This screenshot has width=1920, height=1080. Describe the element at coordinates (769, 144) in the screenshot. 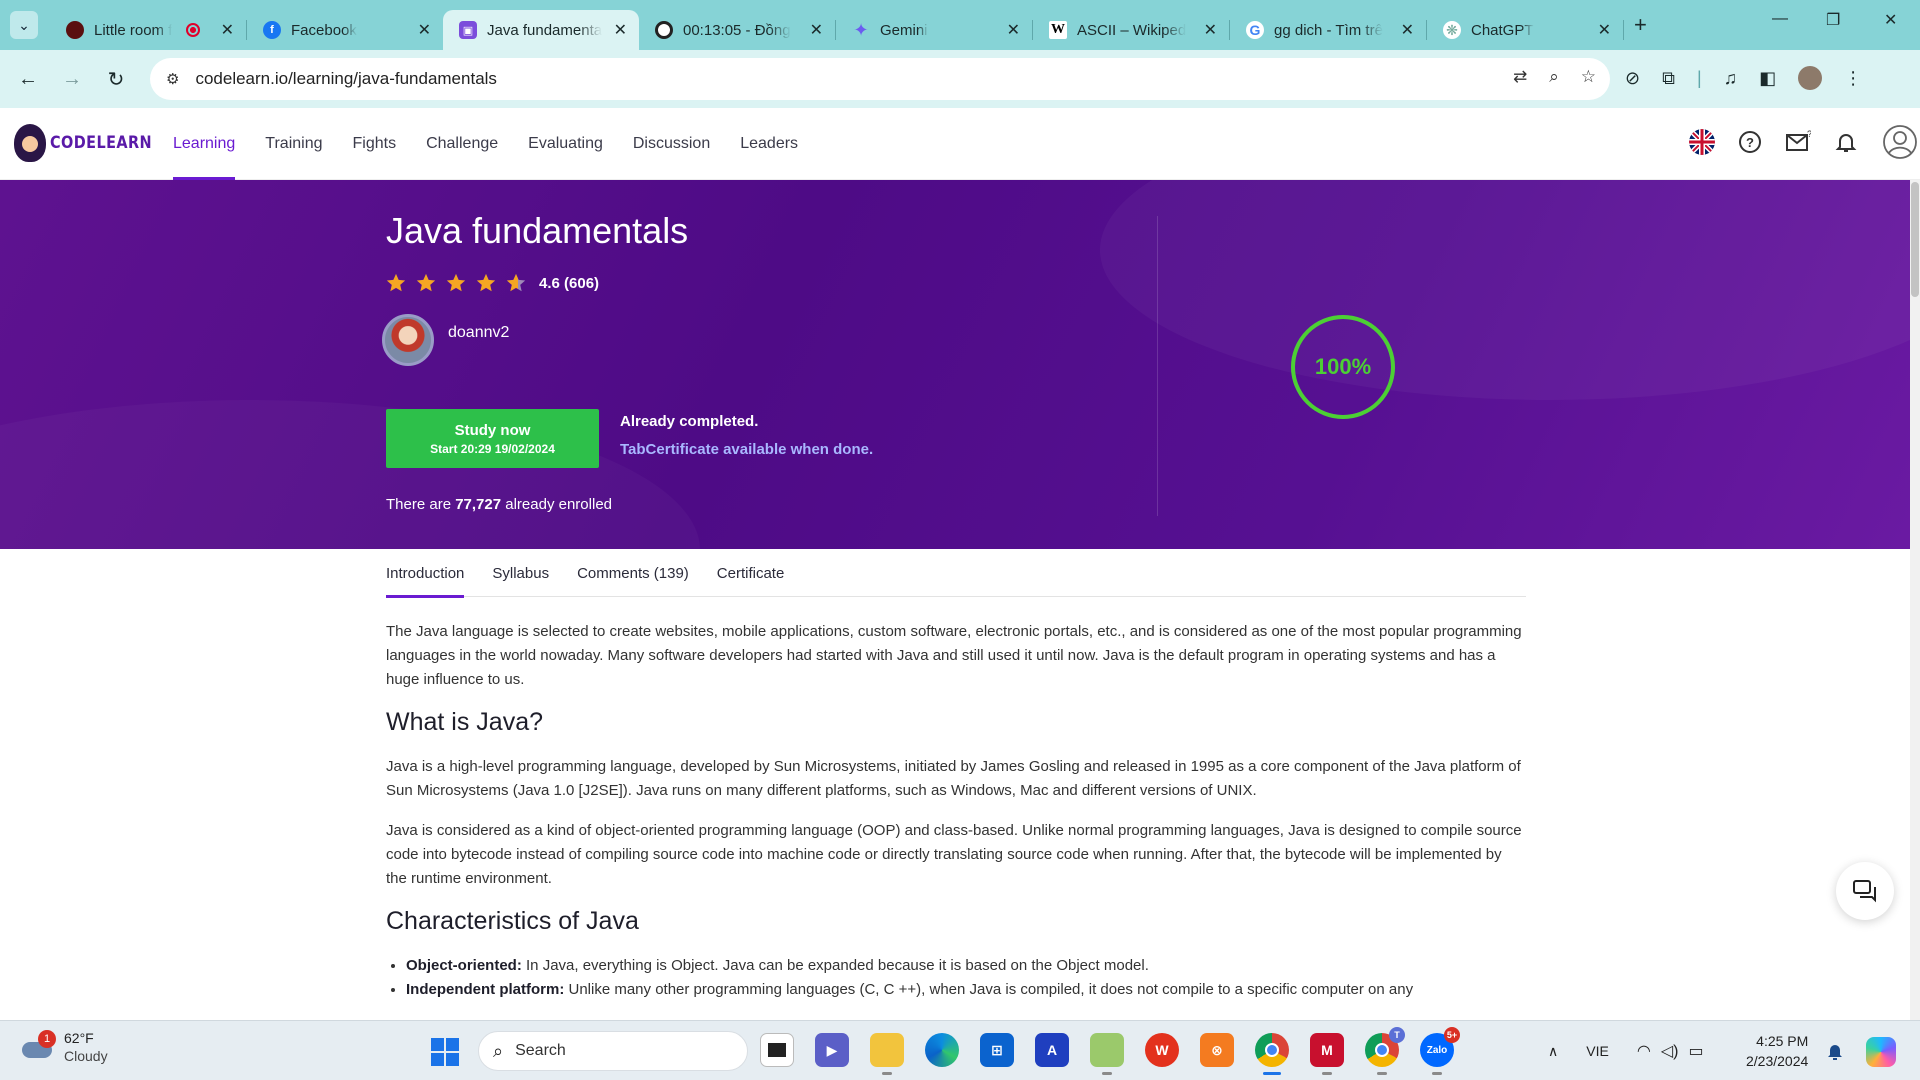

I see `nav-leaders: Leaders` at that location.